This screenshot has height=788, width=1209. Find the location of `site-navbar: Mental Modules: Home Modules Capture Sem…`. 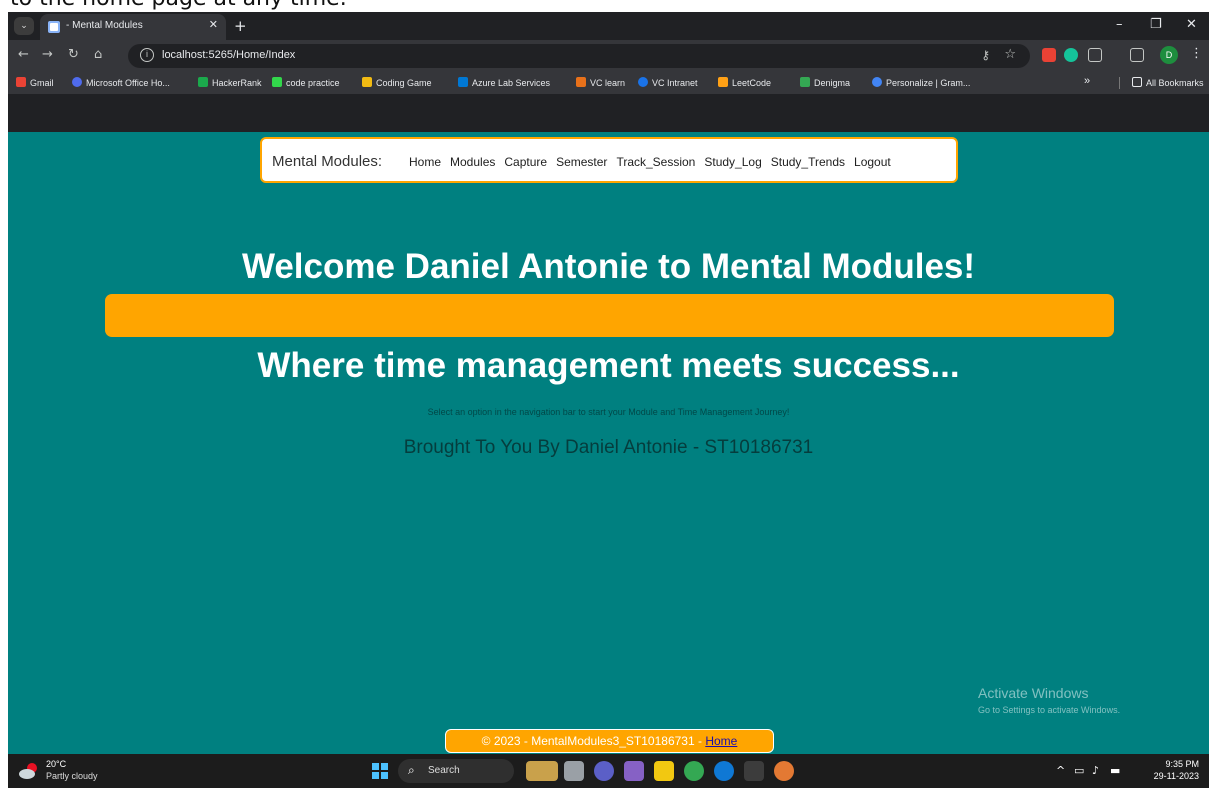

site-navbar: Mental Modules: Home Modules Capture Sem… is located at coordinates (609, 160).